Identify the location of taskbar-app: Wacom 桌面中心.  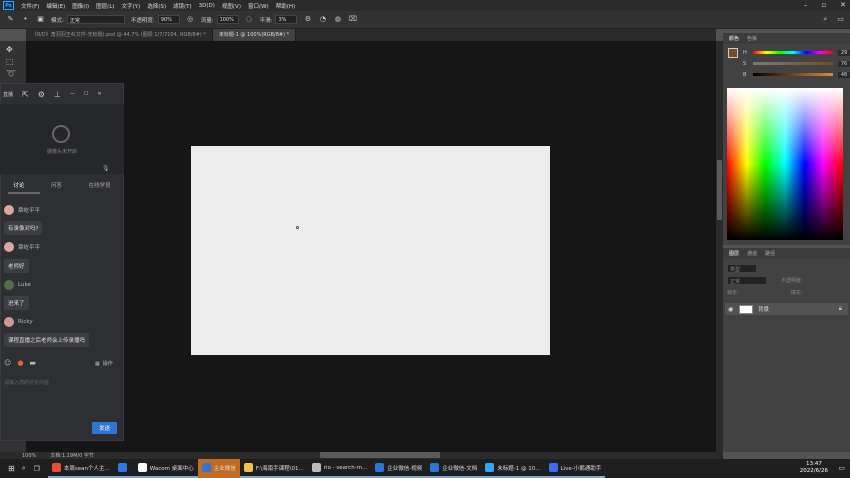
(165, 468).